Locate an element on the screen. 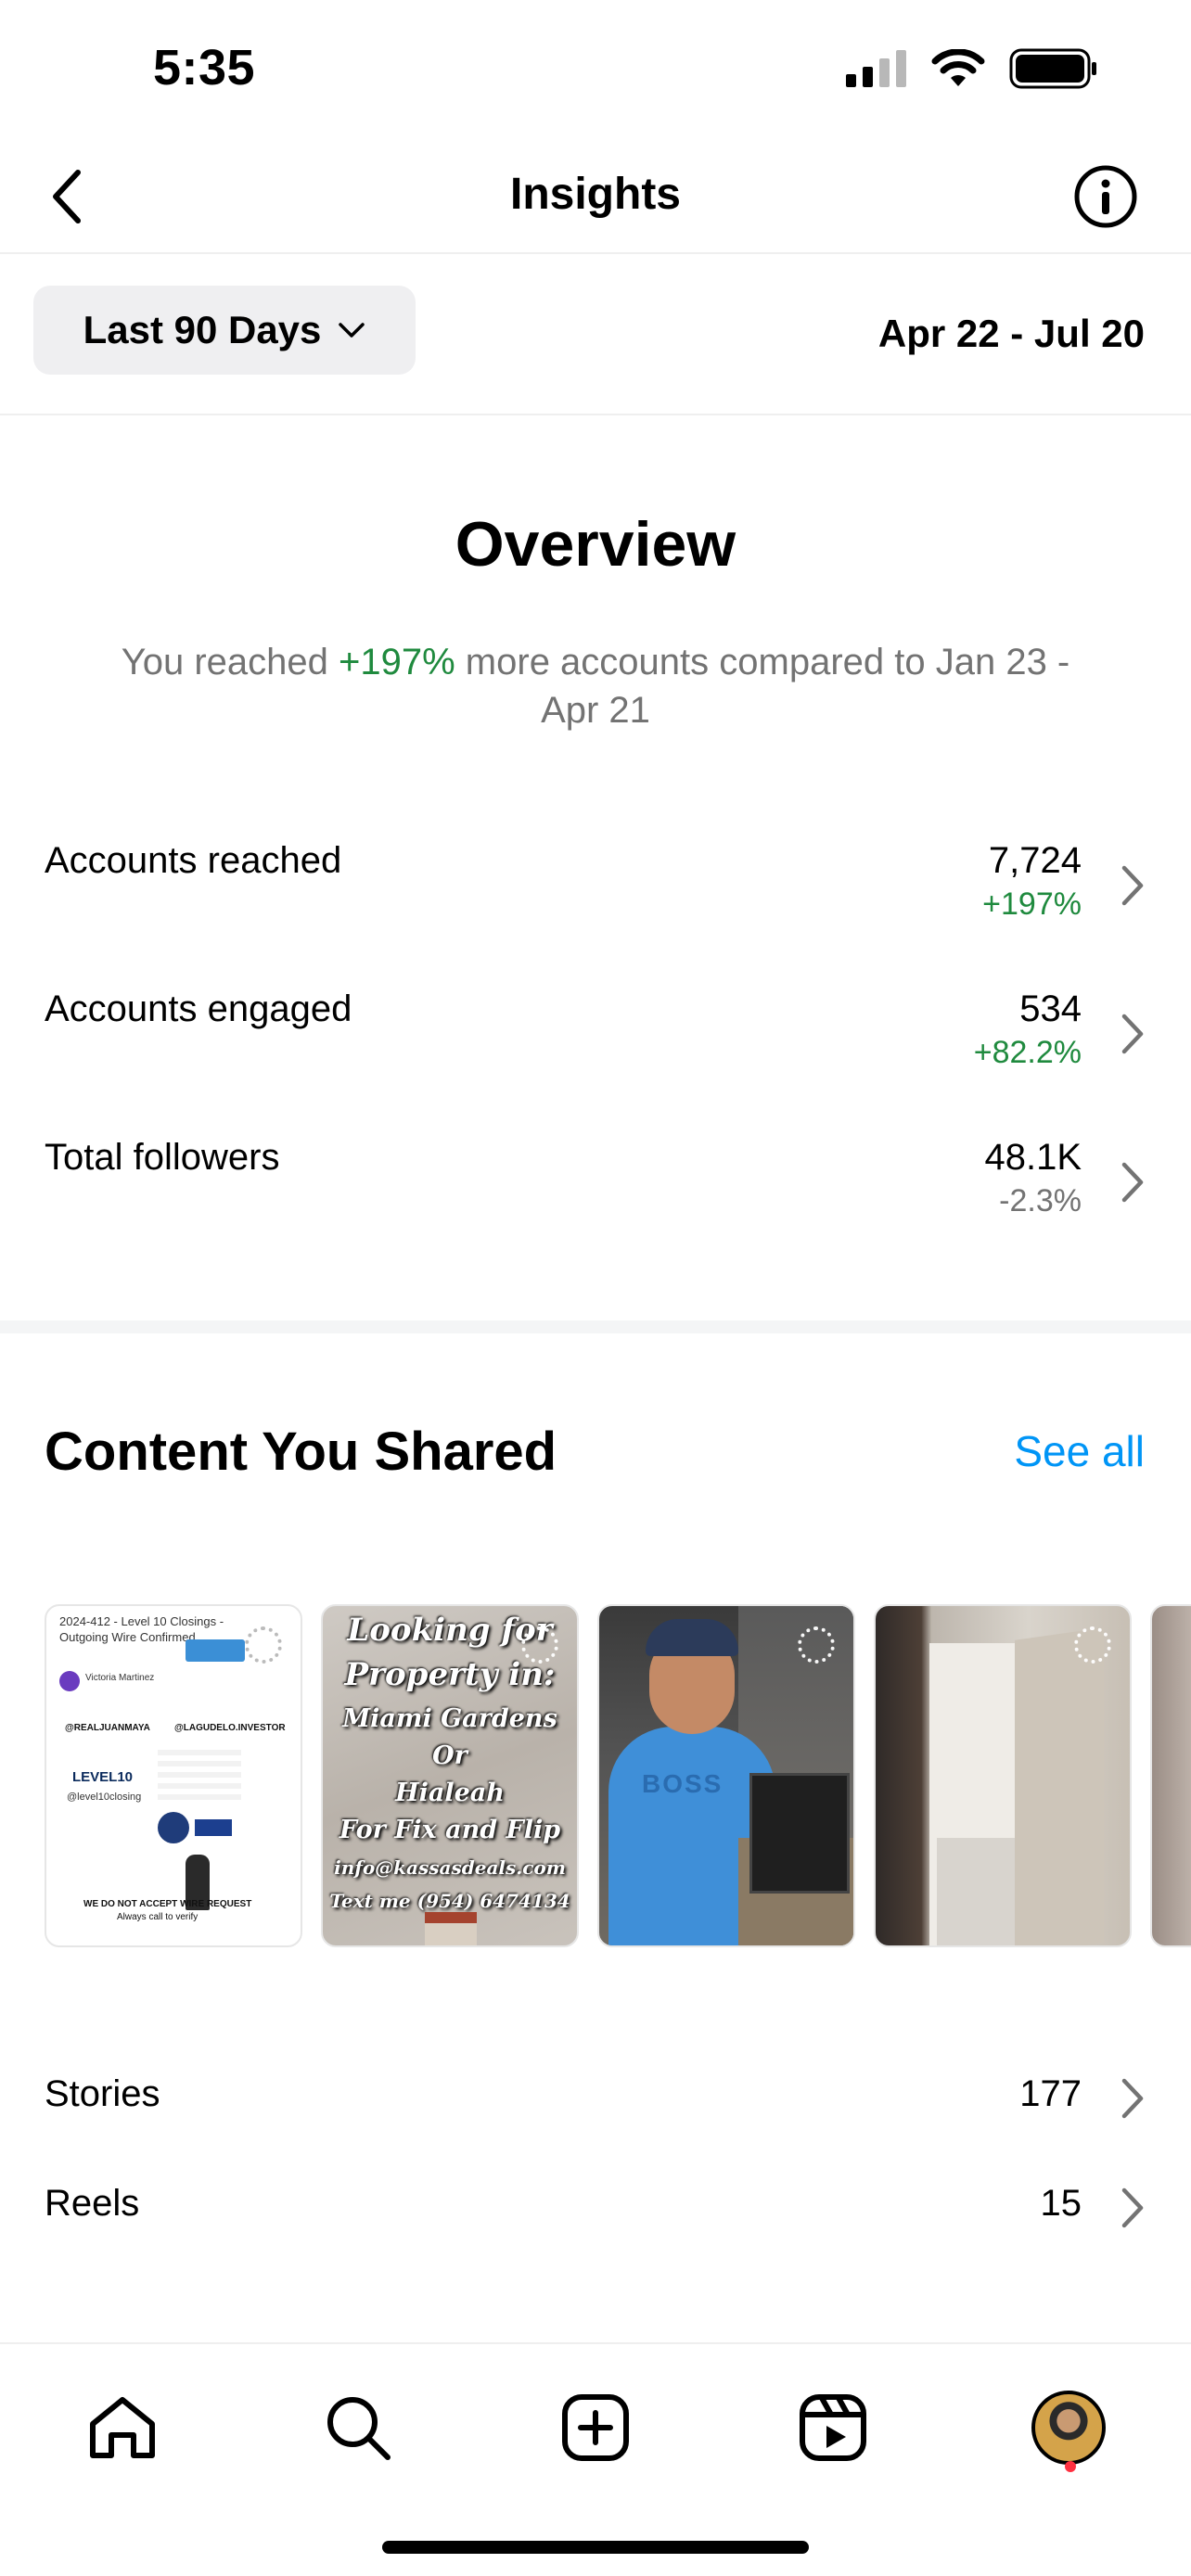 The width and height of the screenshot is (1191, 2576). reels-icon is located at coordinates (833, 2427).